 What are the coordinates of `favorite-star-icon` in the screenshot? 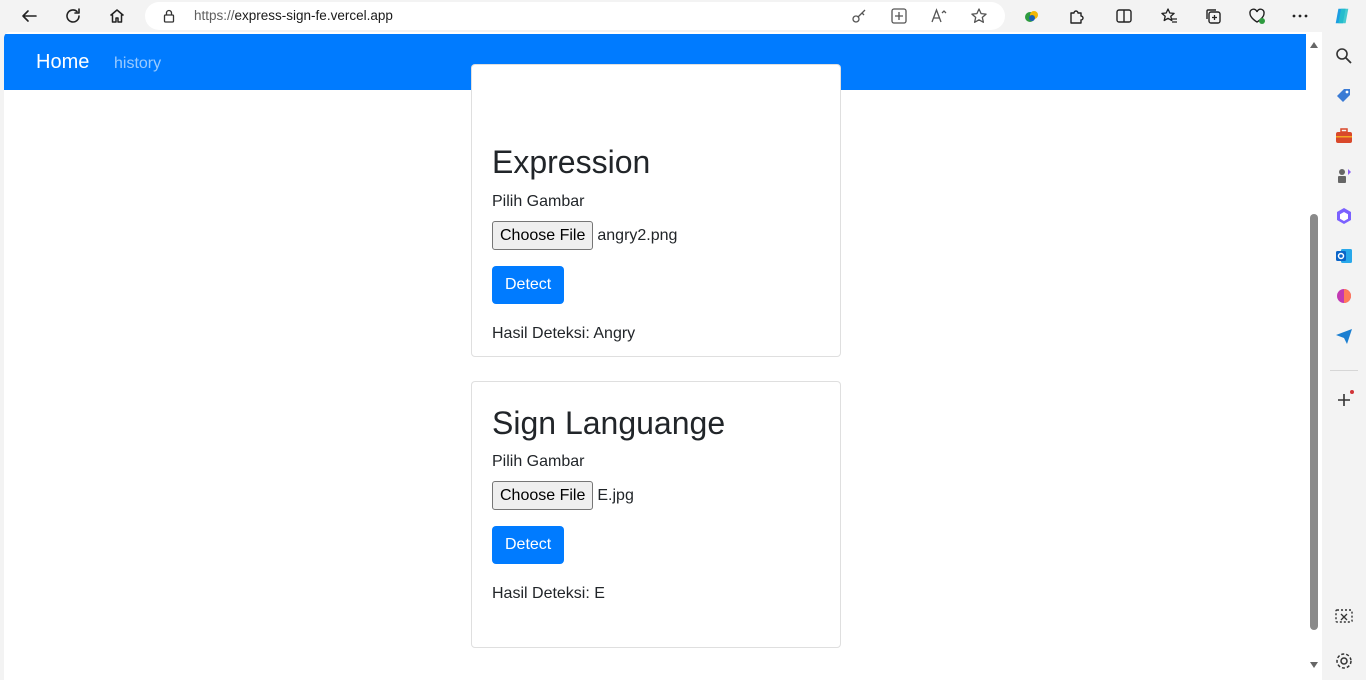 It's located at (979, 16).